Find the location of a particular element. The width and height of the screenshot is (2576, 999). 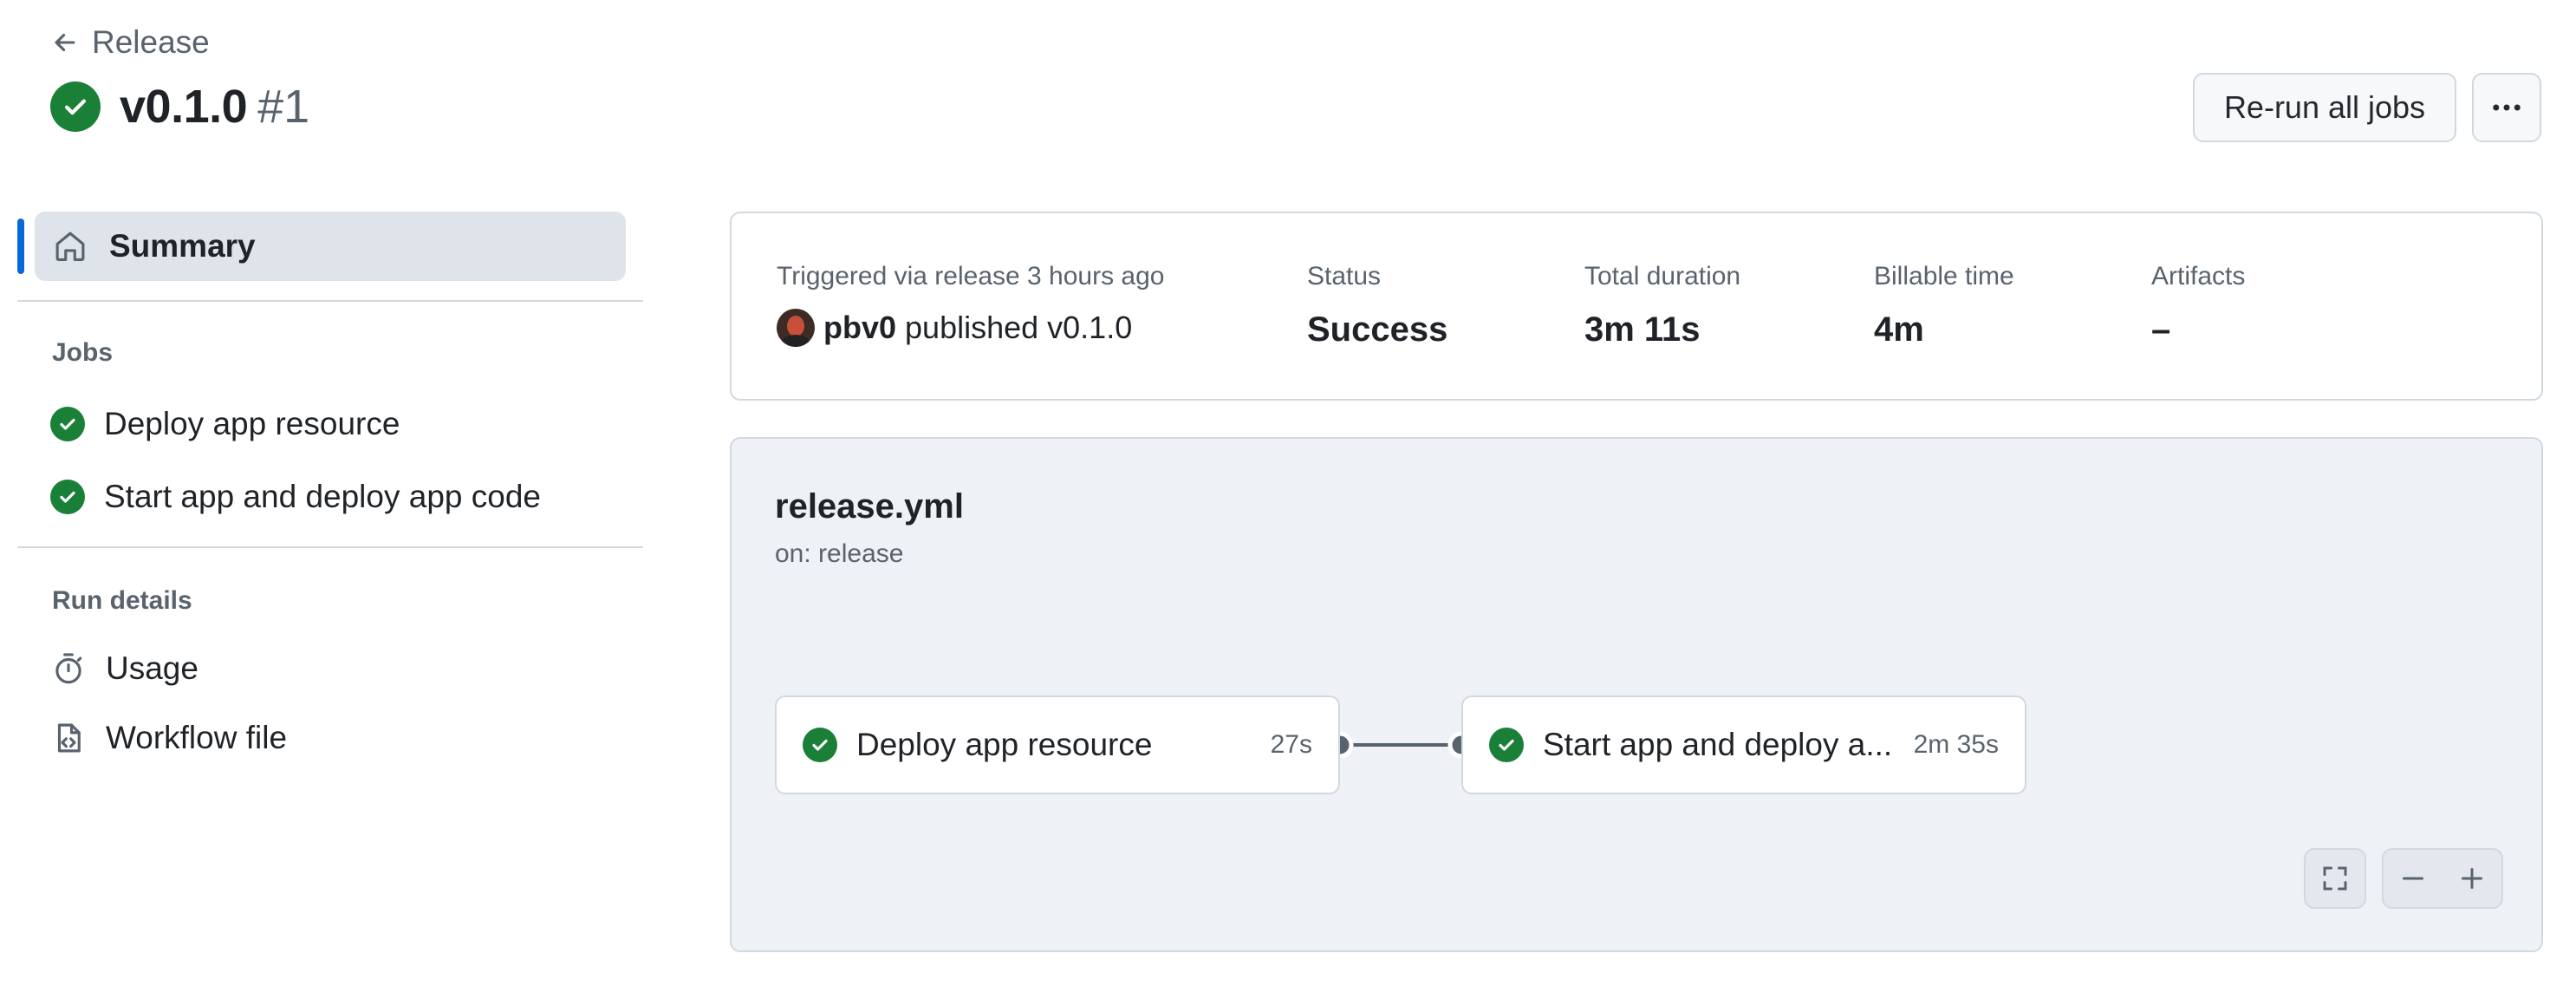

run-number: #1 is located at coordinates (283, 107).